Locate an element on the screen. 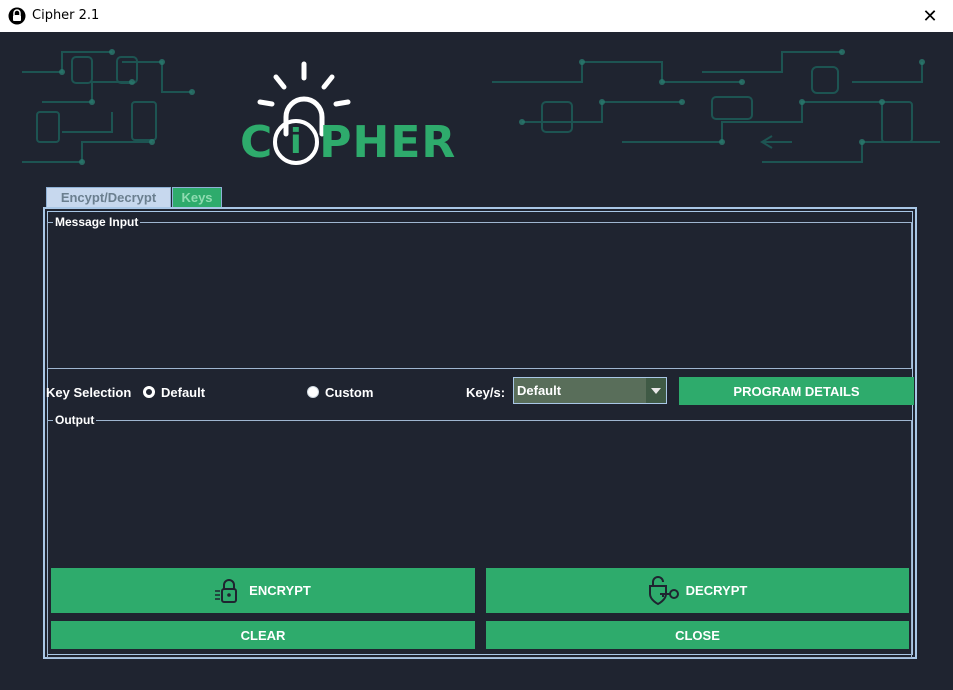  logo-text-pher: PHER is located at coordinates (388, 142).